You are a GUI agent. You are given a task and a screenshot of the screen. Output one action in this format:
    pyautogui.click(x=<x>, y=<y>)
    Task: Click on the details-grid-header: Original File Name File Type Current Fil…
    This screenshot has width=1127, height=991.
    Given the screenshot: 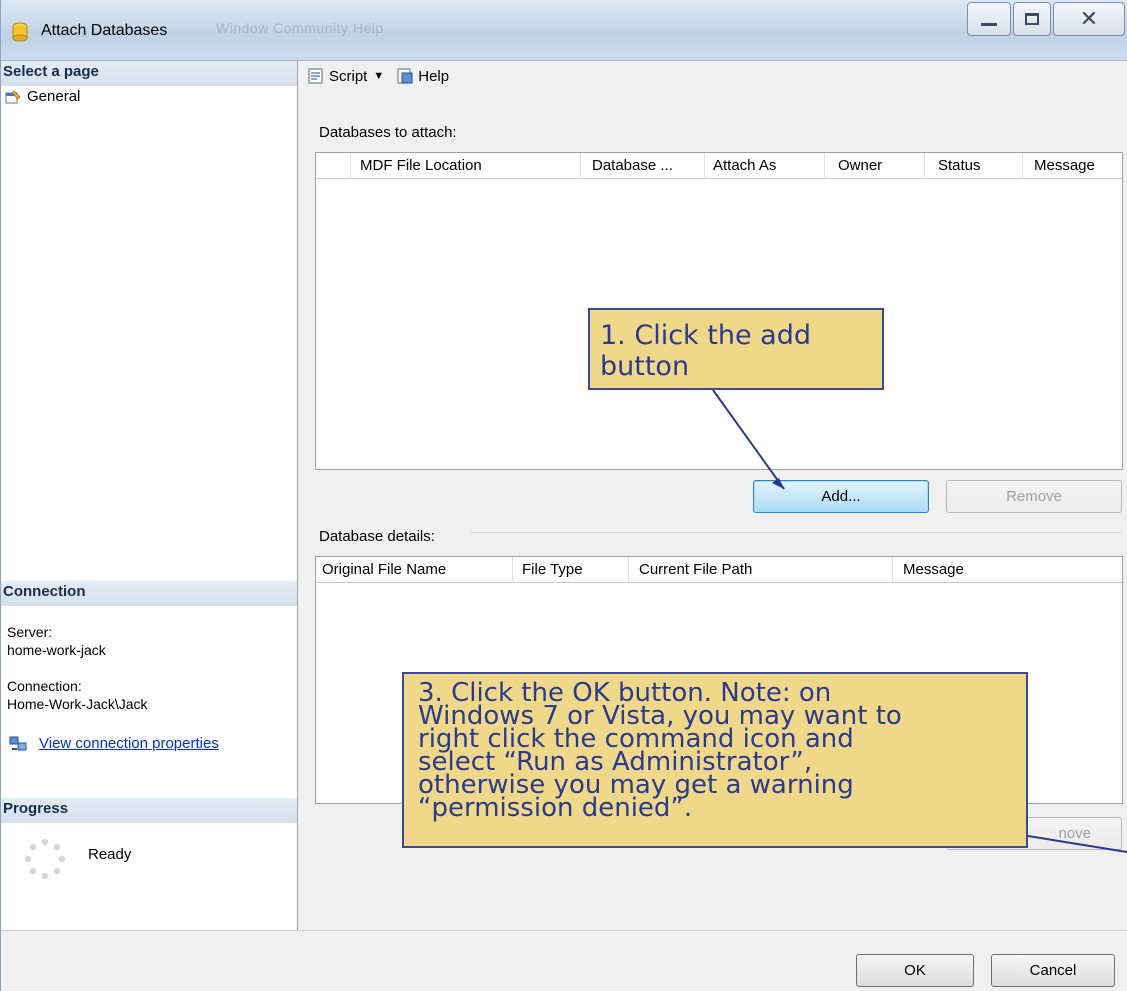 What is the action you would take?
    pyautogui.click(x=719, y=570)
    